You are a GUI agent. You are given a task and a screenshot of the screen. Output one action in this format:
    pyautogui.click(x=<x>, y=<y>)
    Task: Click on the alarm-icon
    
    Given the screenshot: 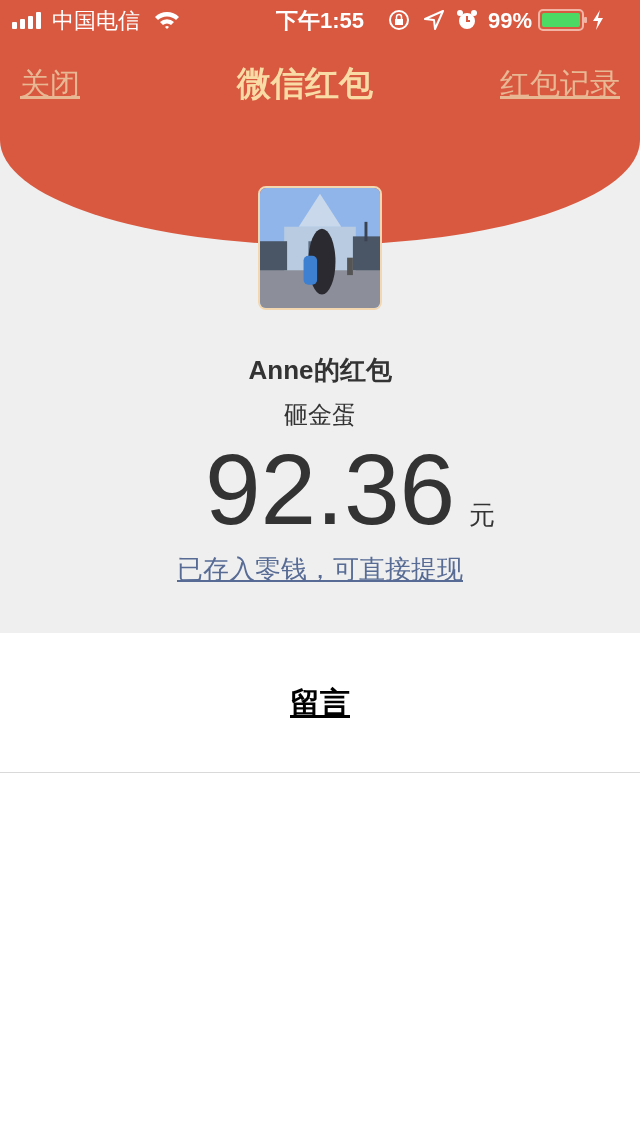 What is the action you would take?
    pyautogui.click(x=467, y=20)
    